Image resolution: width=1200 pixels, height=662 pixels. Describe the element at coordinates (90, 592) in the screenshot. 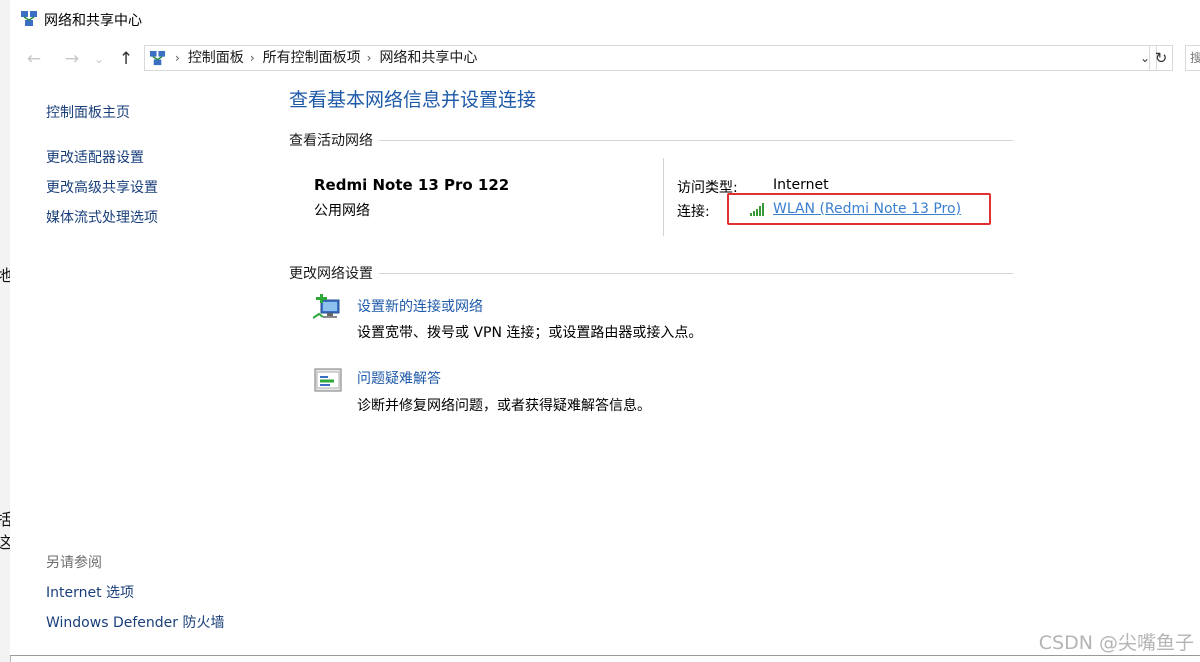

I see `internet-options-link: Internet 选项` at that location.